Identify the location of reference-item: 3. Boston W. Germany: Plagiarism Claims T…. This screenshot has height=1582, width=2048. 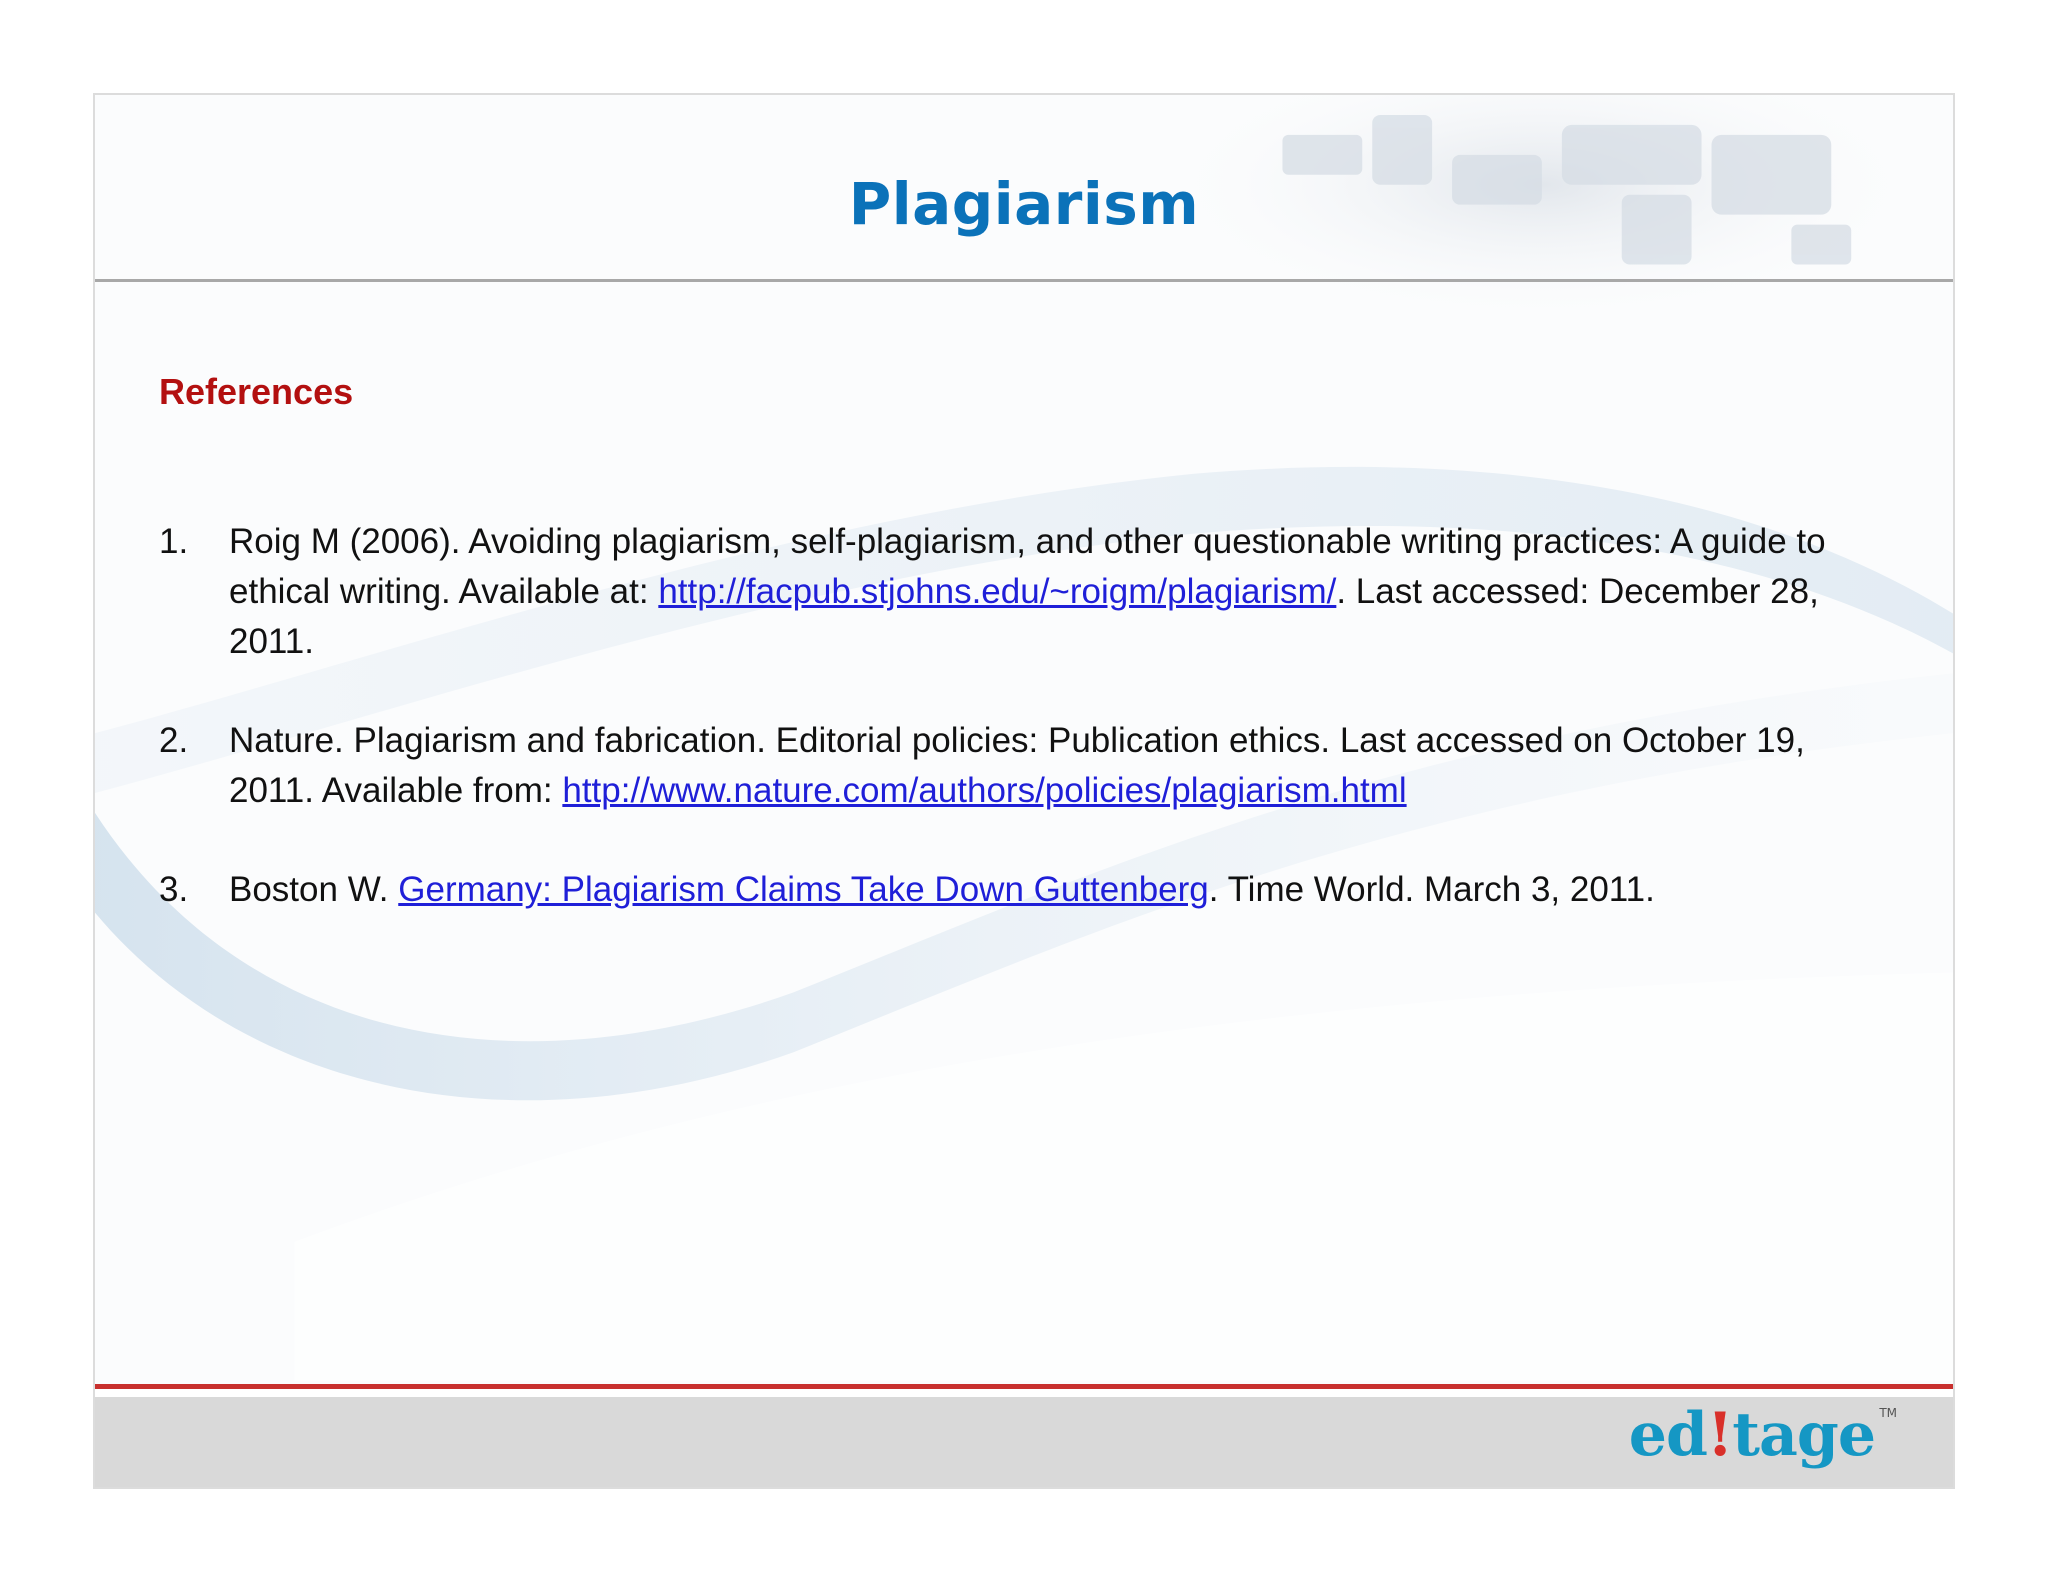
(1019, 890).